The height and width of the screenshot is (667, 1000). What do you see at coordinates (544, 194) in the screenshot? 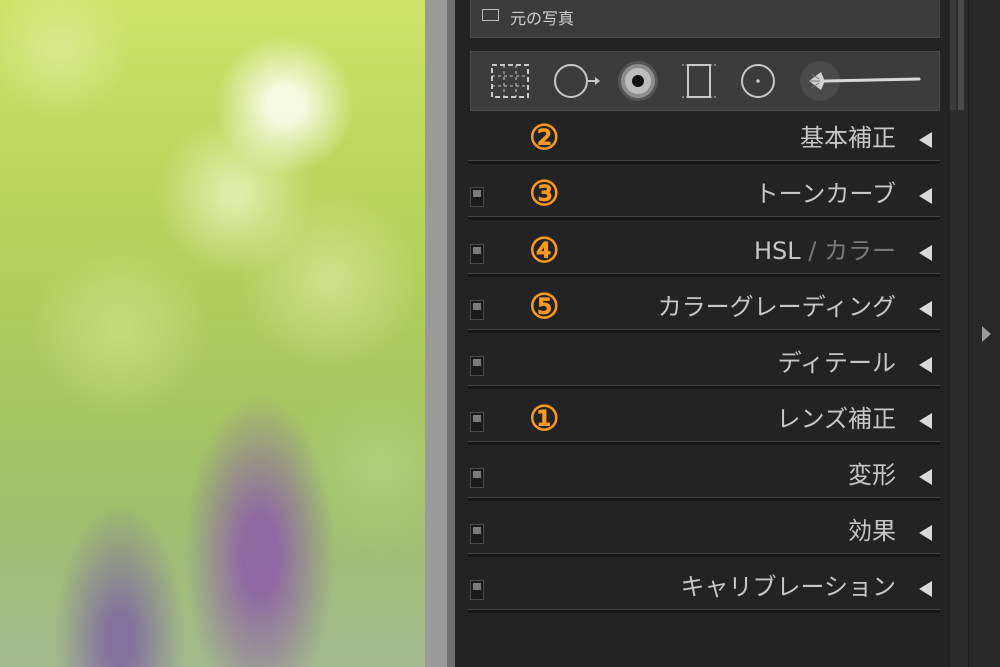
I see `step-number: ③` at bounding box center [544, 194].